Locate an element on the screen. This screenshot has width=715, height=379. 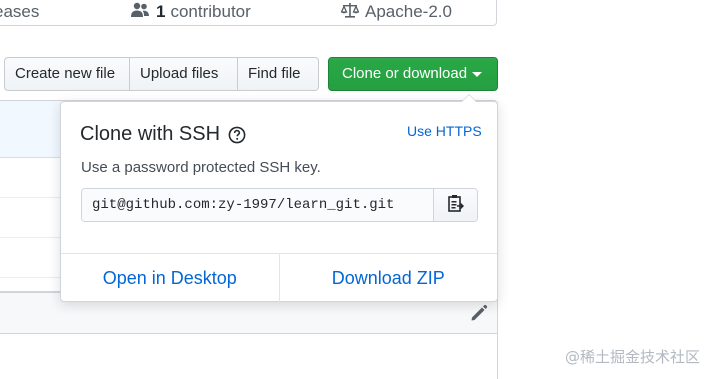
license-stat: Apache-2.0 is located at coordinates (396, 12).